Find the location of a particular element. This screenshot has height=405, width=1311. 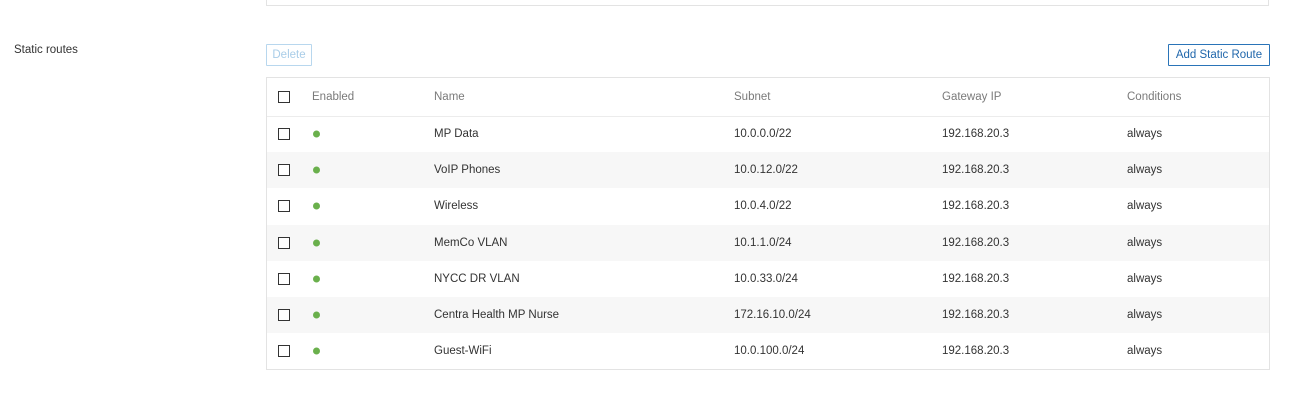

route-subnet: 10.1.1.0/24 is located at coordinates (763, 242).